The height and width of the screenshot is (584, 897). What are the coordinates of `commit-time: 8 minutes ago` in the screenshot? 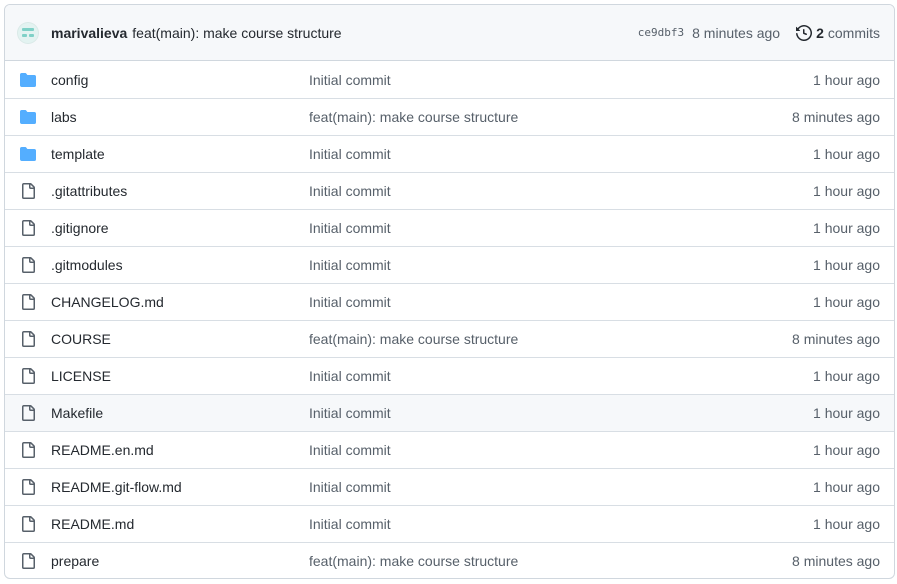 It's located at (736, 32).